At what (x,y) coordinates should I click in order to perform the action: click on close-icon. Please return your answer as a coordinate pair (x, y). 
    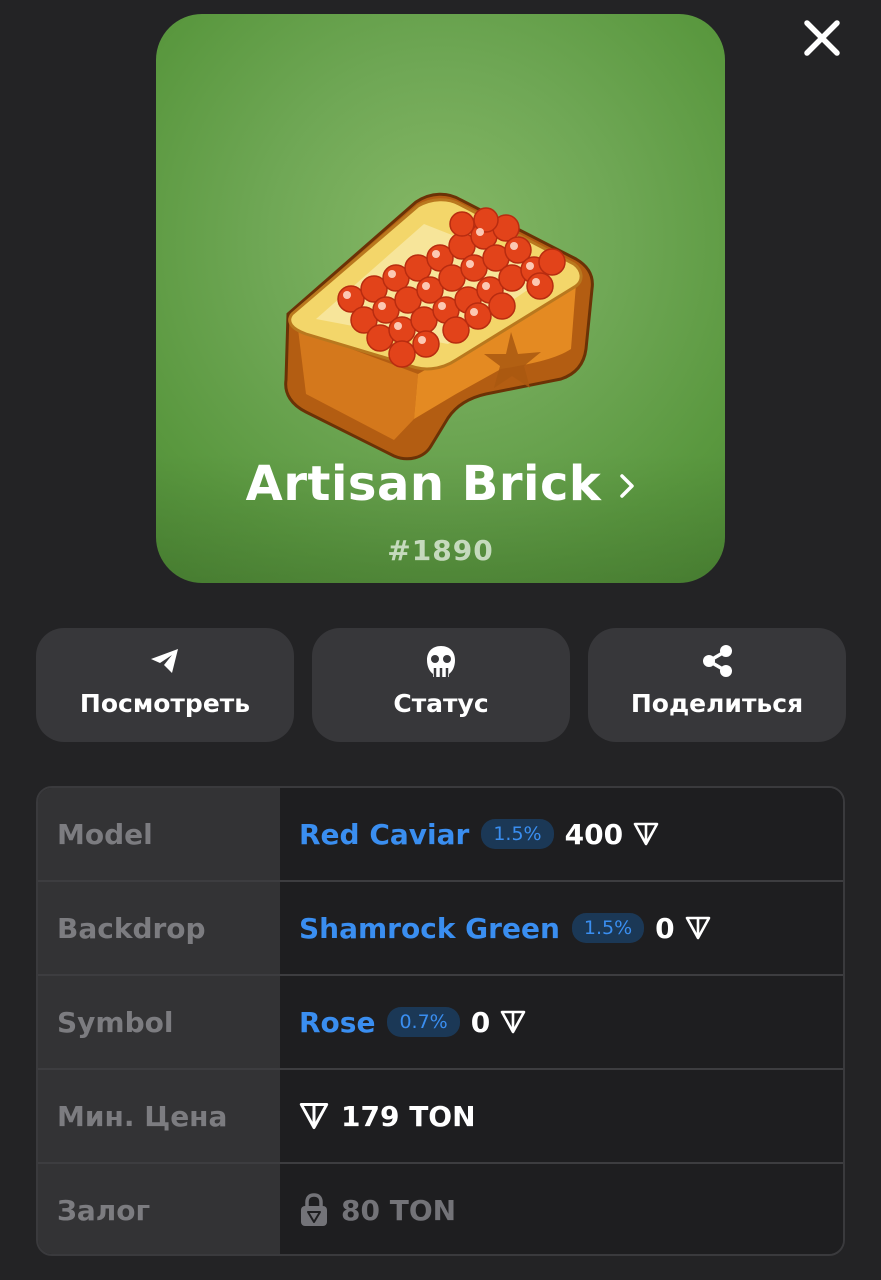
    Looking at the image, I should click on (822, 38).